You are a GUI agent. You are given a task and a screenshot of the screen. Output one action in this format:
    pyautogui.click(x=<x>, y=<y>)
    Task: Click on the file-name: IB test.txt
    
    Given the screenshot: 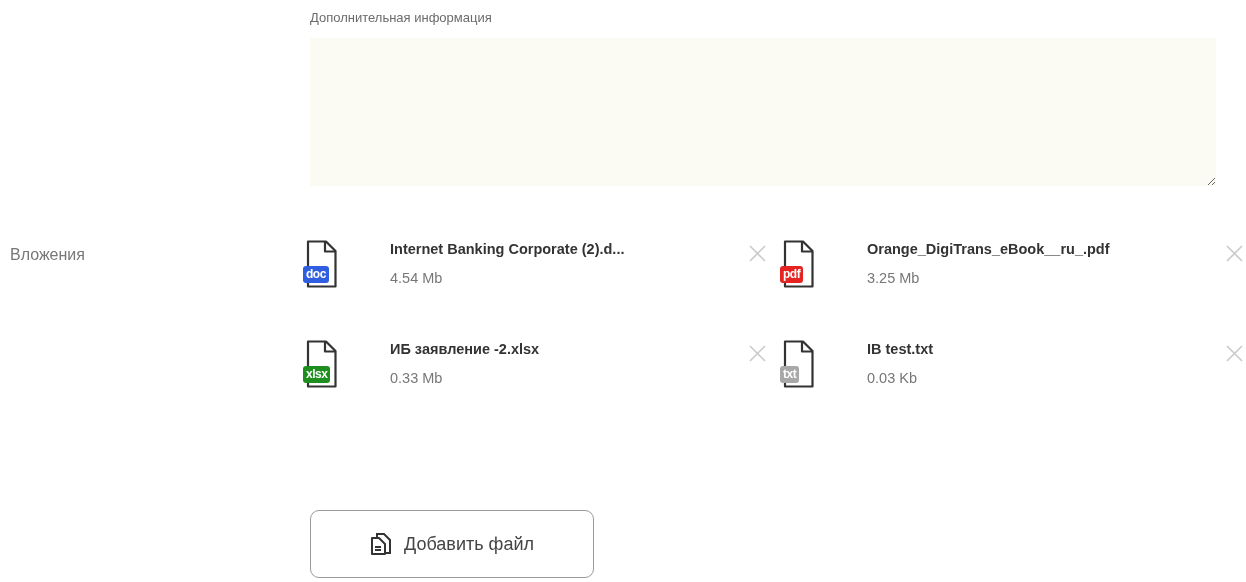 What is the action you would take?
    pyautogui.click(x=900, y=349)
    